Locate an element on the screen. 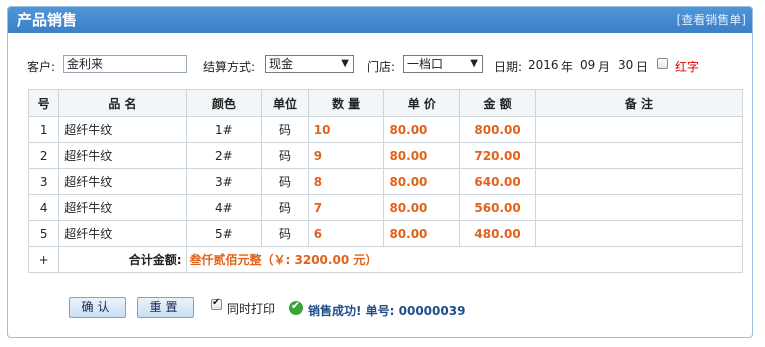 The image size is (765, 347). col-header-no: 号 is located at coordinates (43, 103).